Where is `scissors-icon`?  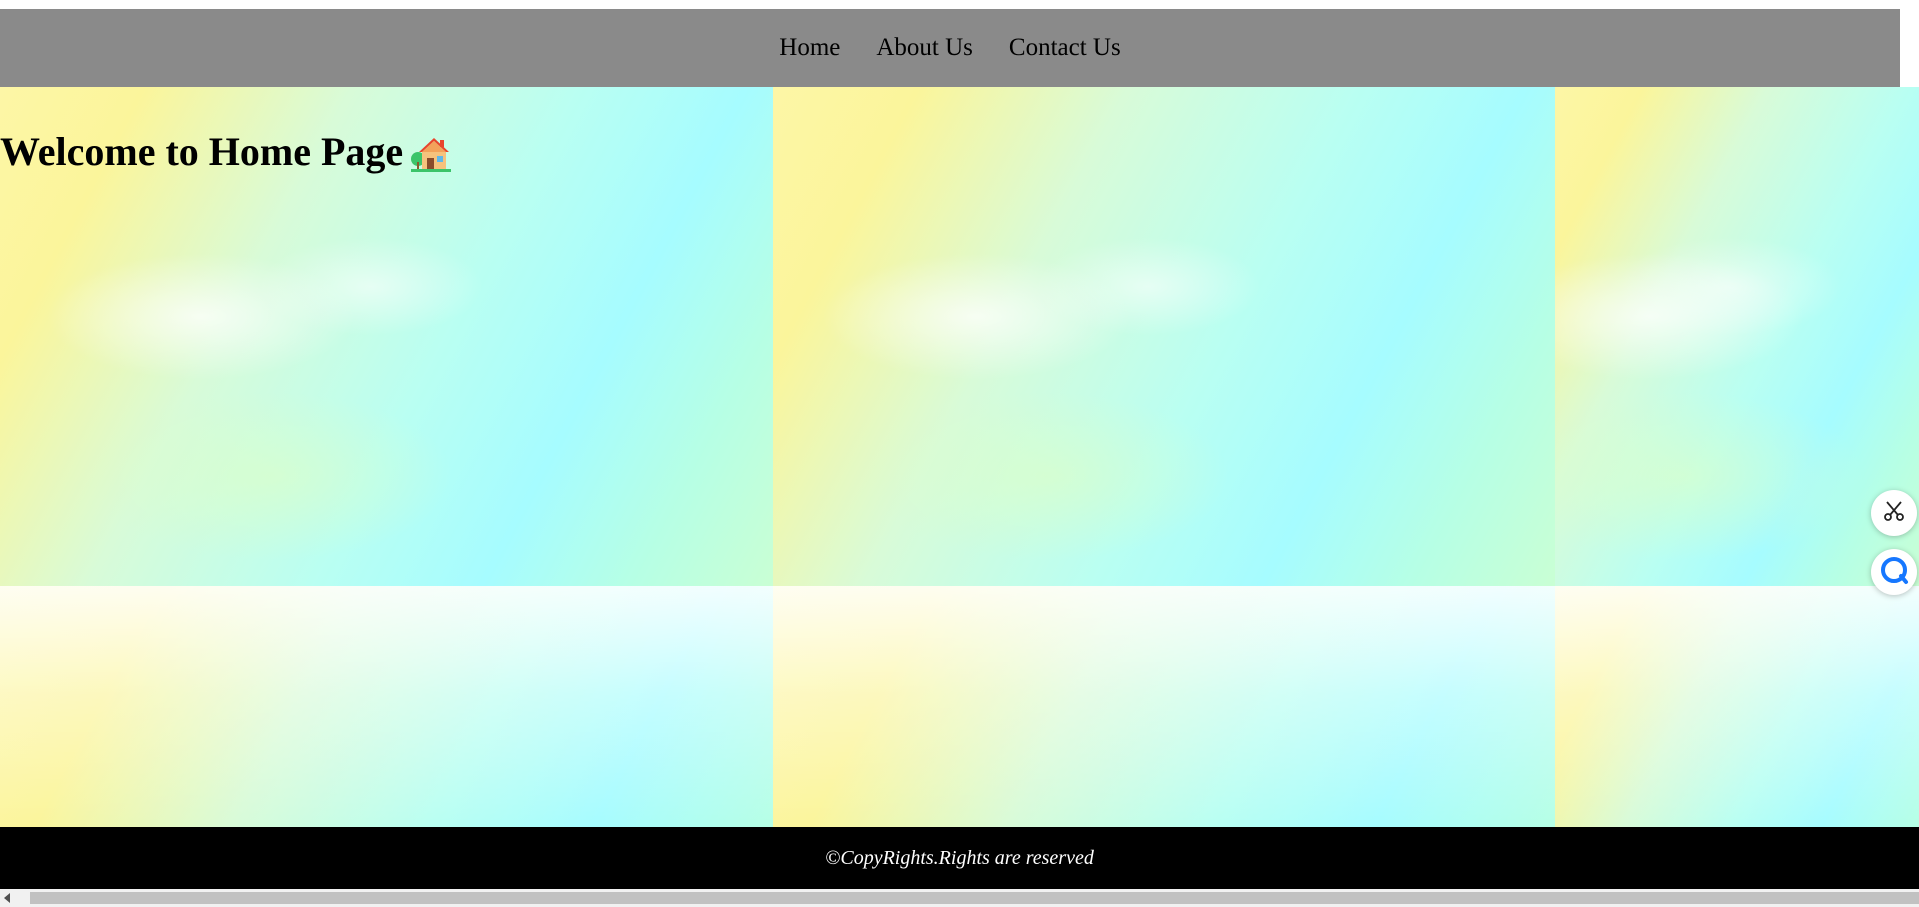 scissors-icon is located at coordinates (1894, 513).